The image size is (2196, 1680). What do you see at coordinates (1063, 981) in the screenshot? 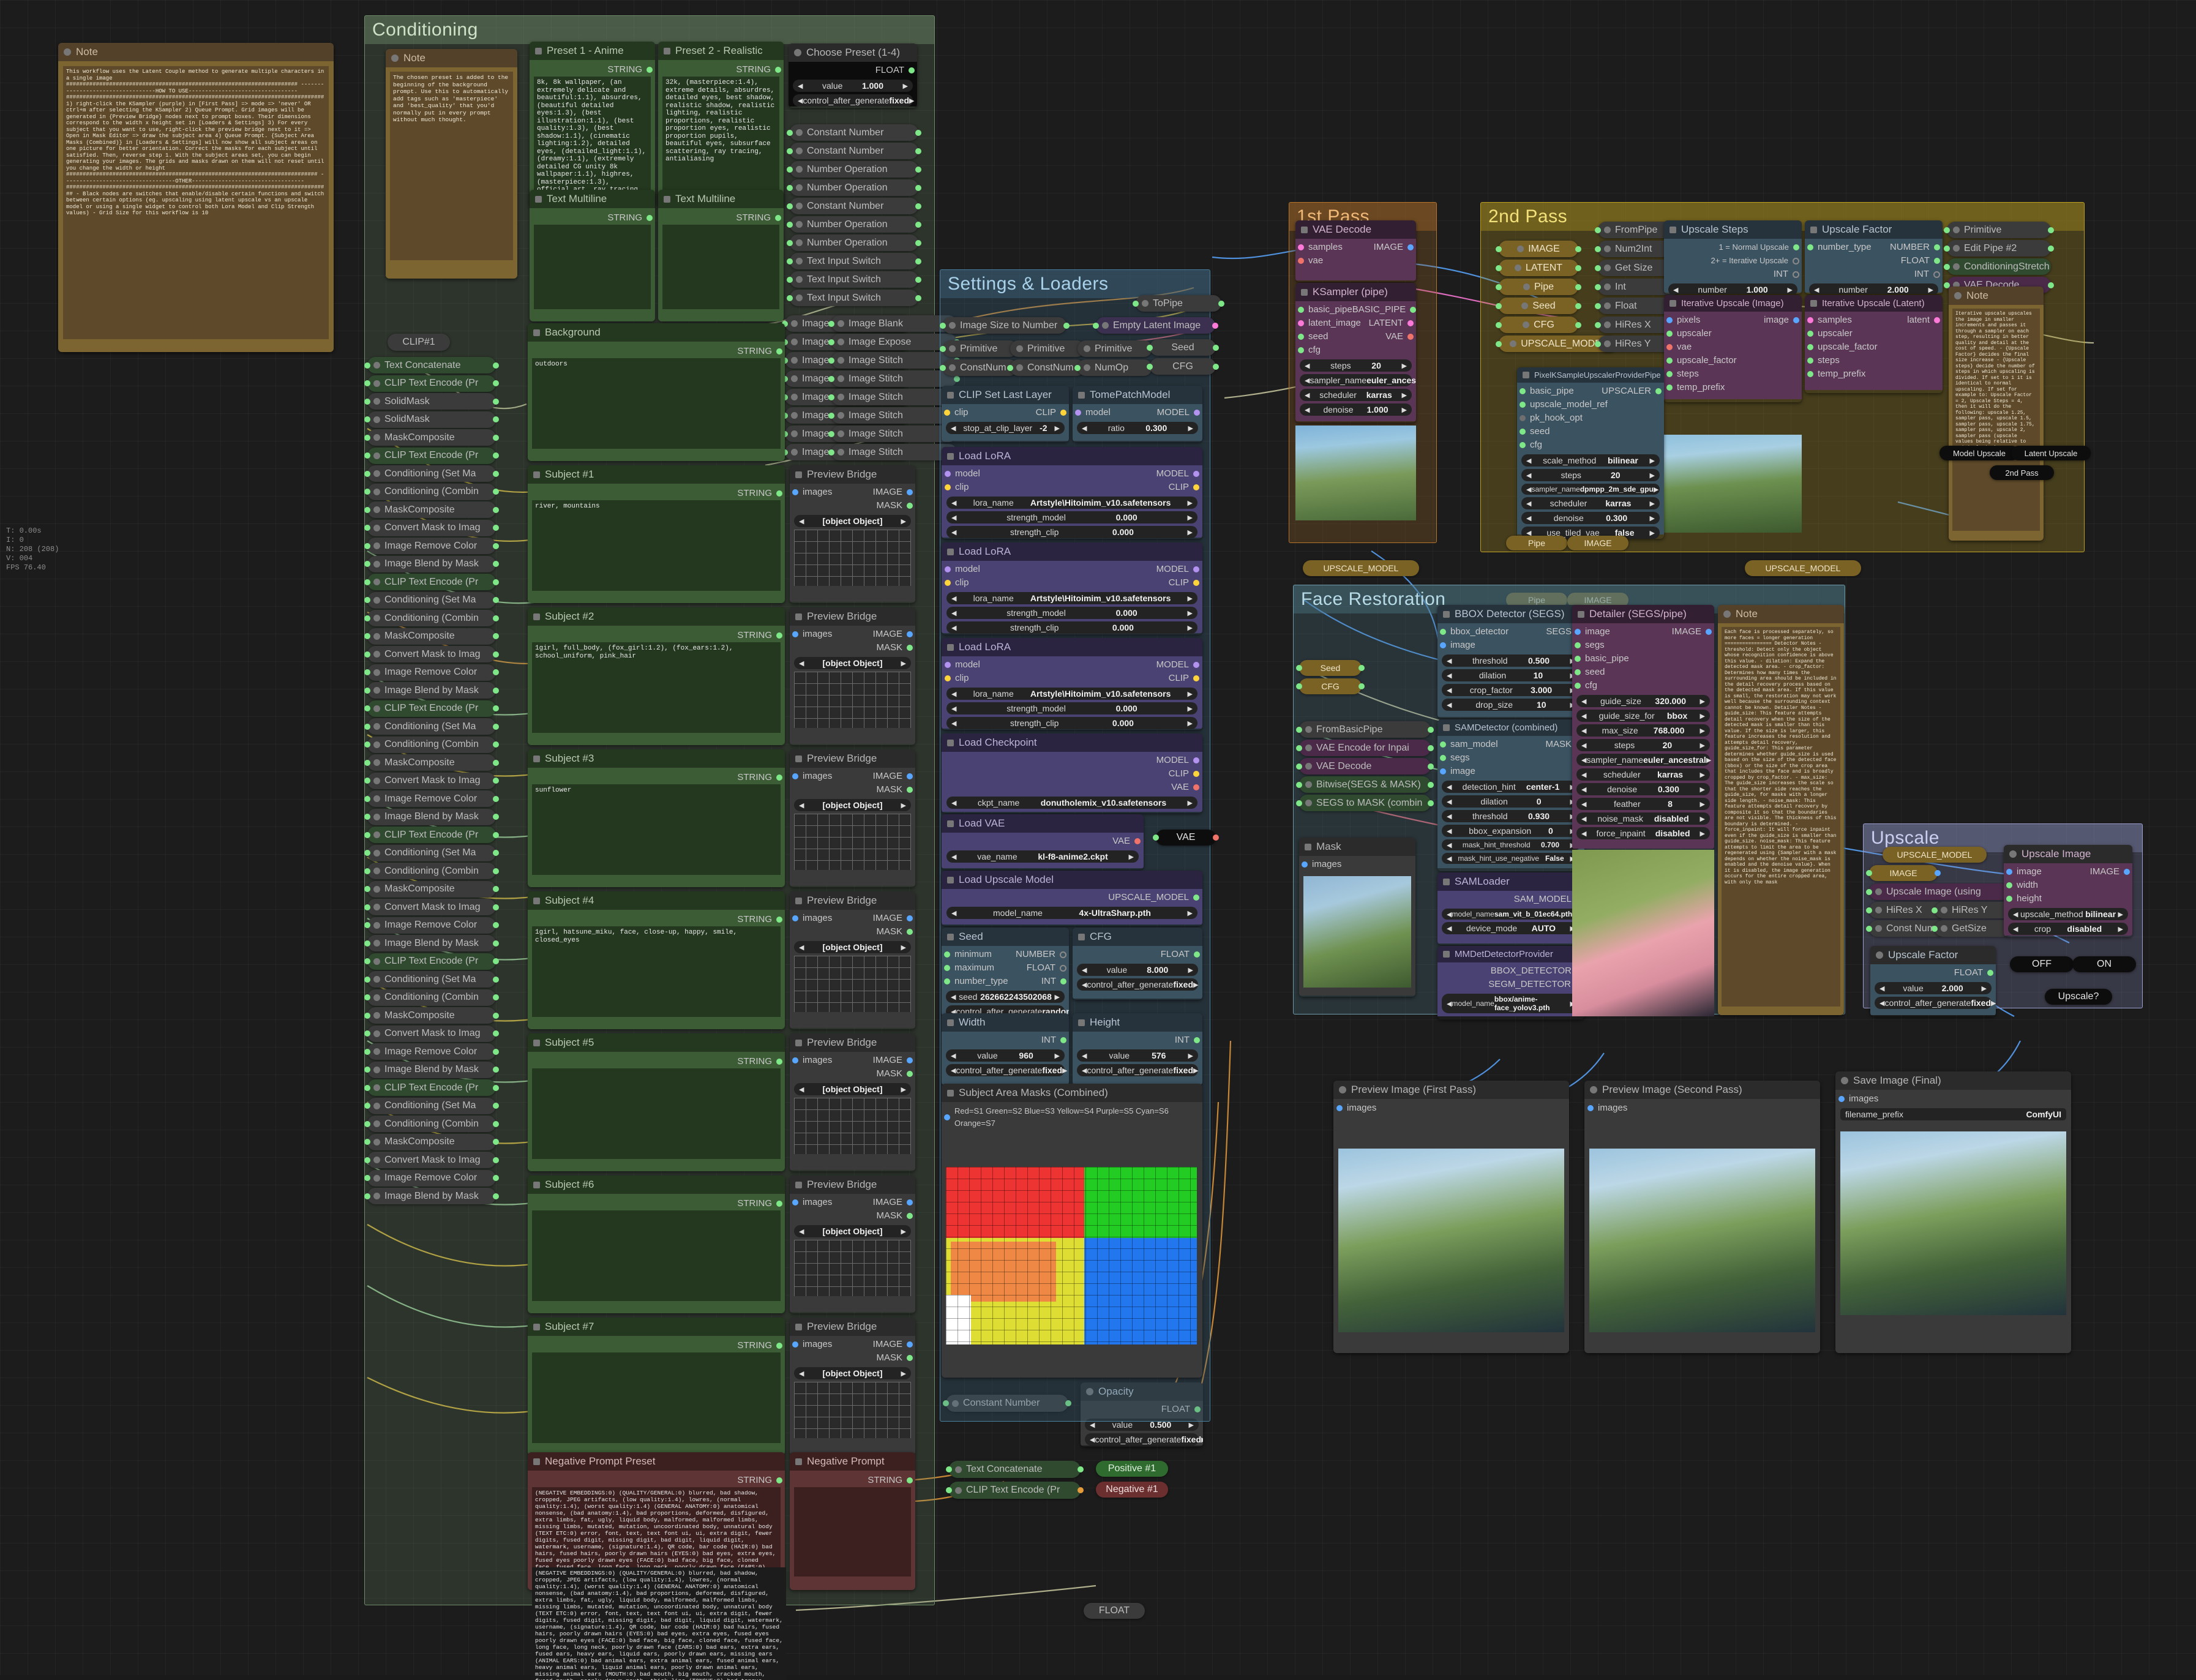
I see `int-output-pin` at bounding box center [1063, 981].